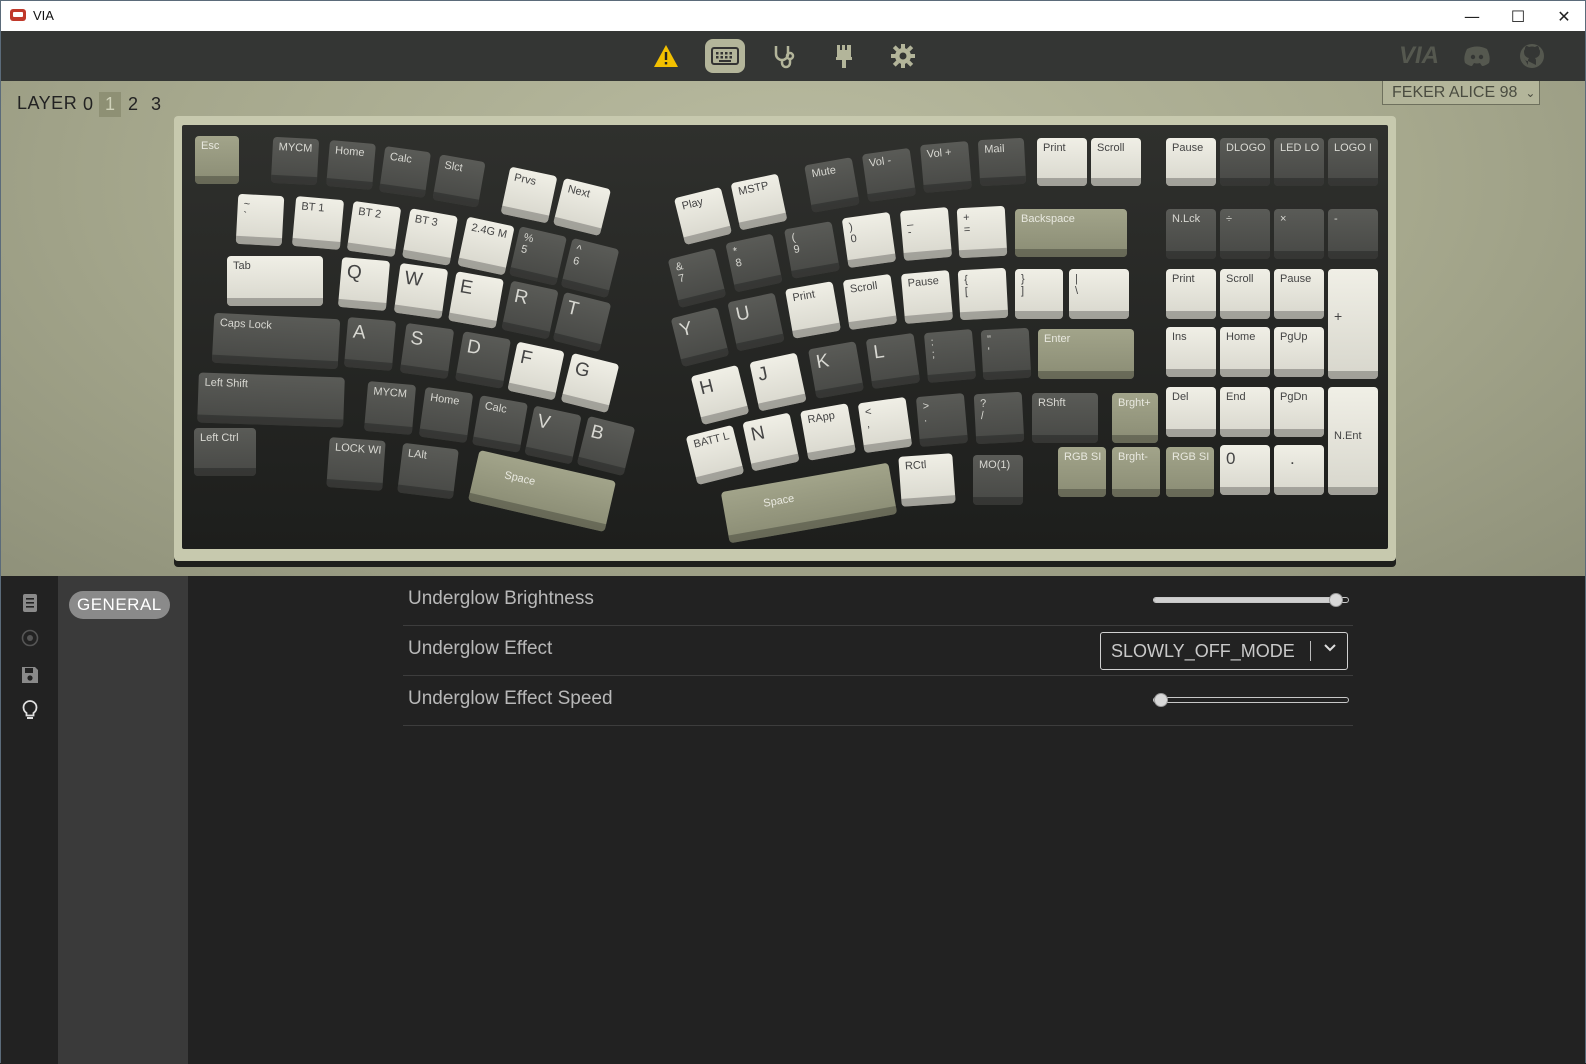  I want to click on book-icon, so click(30, 603).